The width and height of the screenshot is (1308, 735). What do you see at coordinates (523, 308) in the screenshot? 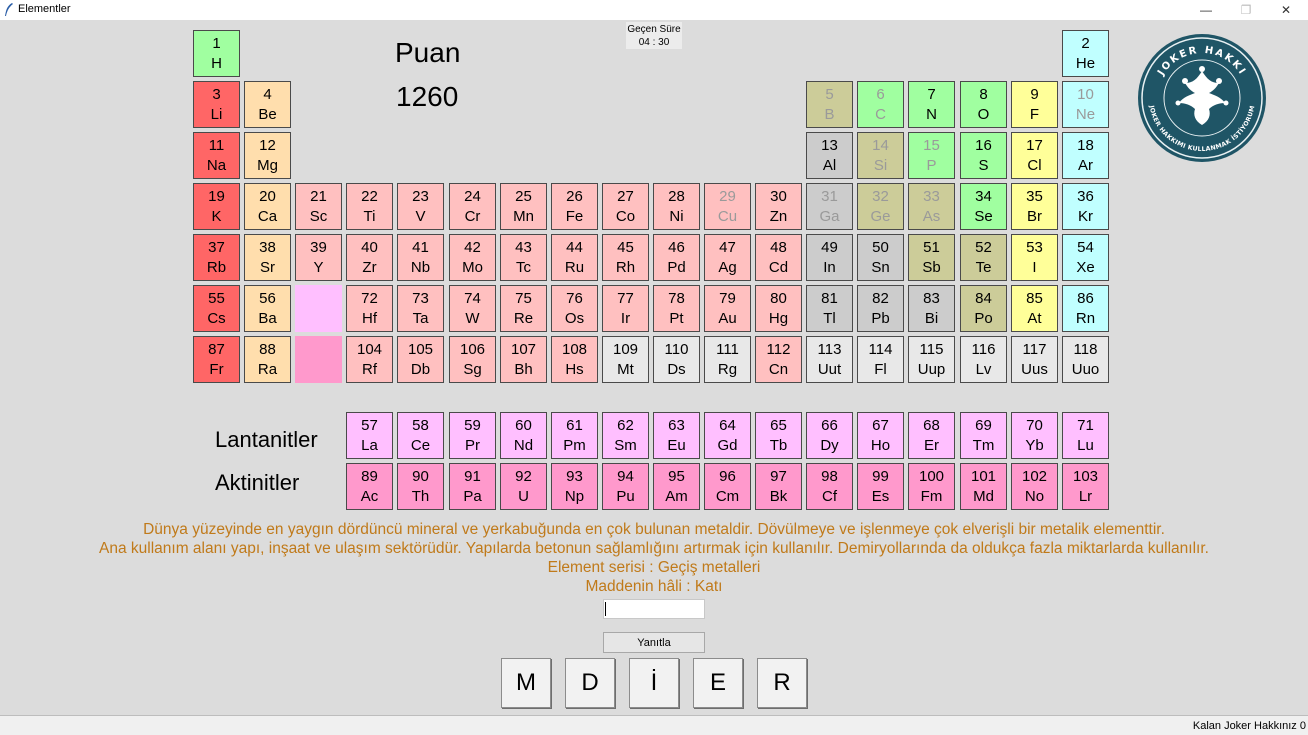
I see `element-cell-re: 75 Re` at bounding box center [523, 308].